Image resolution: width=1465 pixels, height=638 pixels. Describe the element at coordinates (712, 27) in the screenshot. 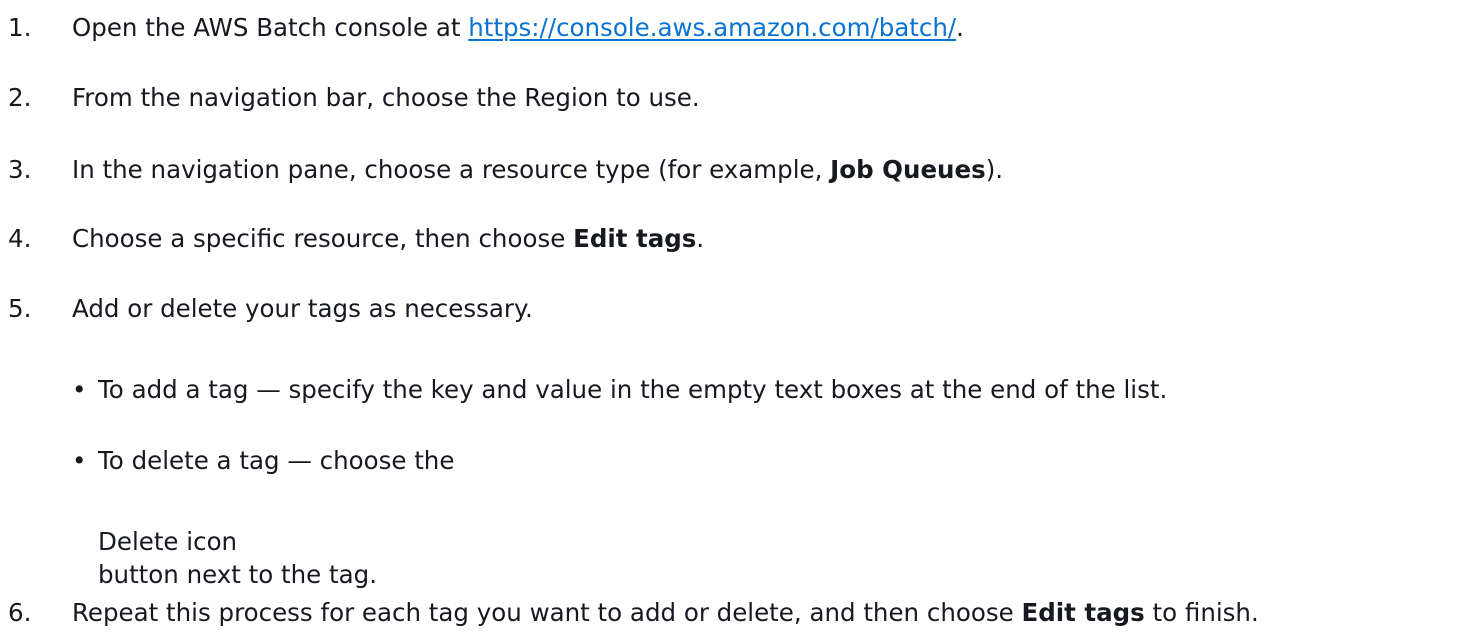

I see `aws-batch-console-link: https://console.aws.amazon.com/batch/` at that location.